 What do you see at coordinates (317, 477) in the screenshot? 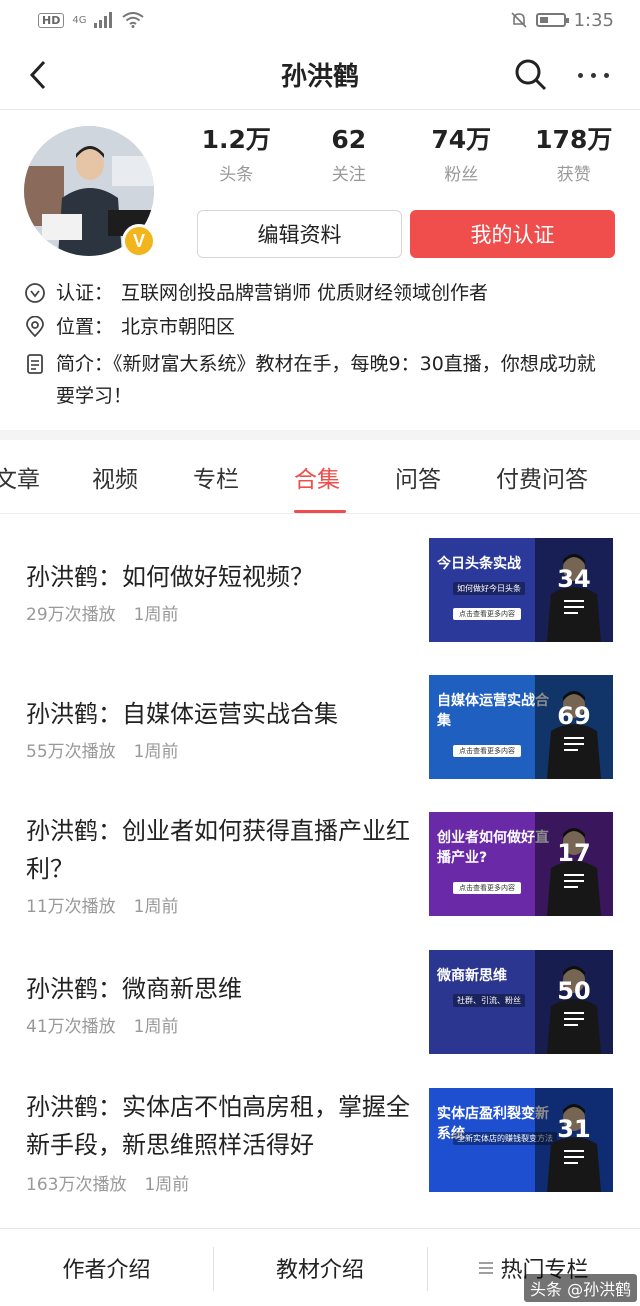
I see `tab-collections: 合集` at bounding box center [317, 477].